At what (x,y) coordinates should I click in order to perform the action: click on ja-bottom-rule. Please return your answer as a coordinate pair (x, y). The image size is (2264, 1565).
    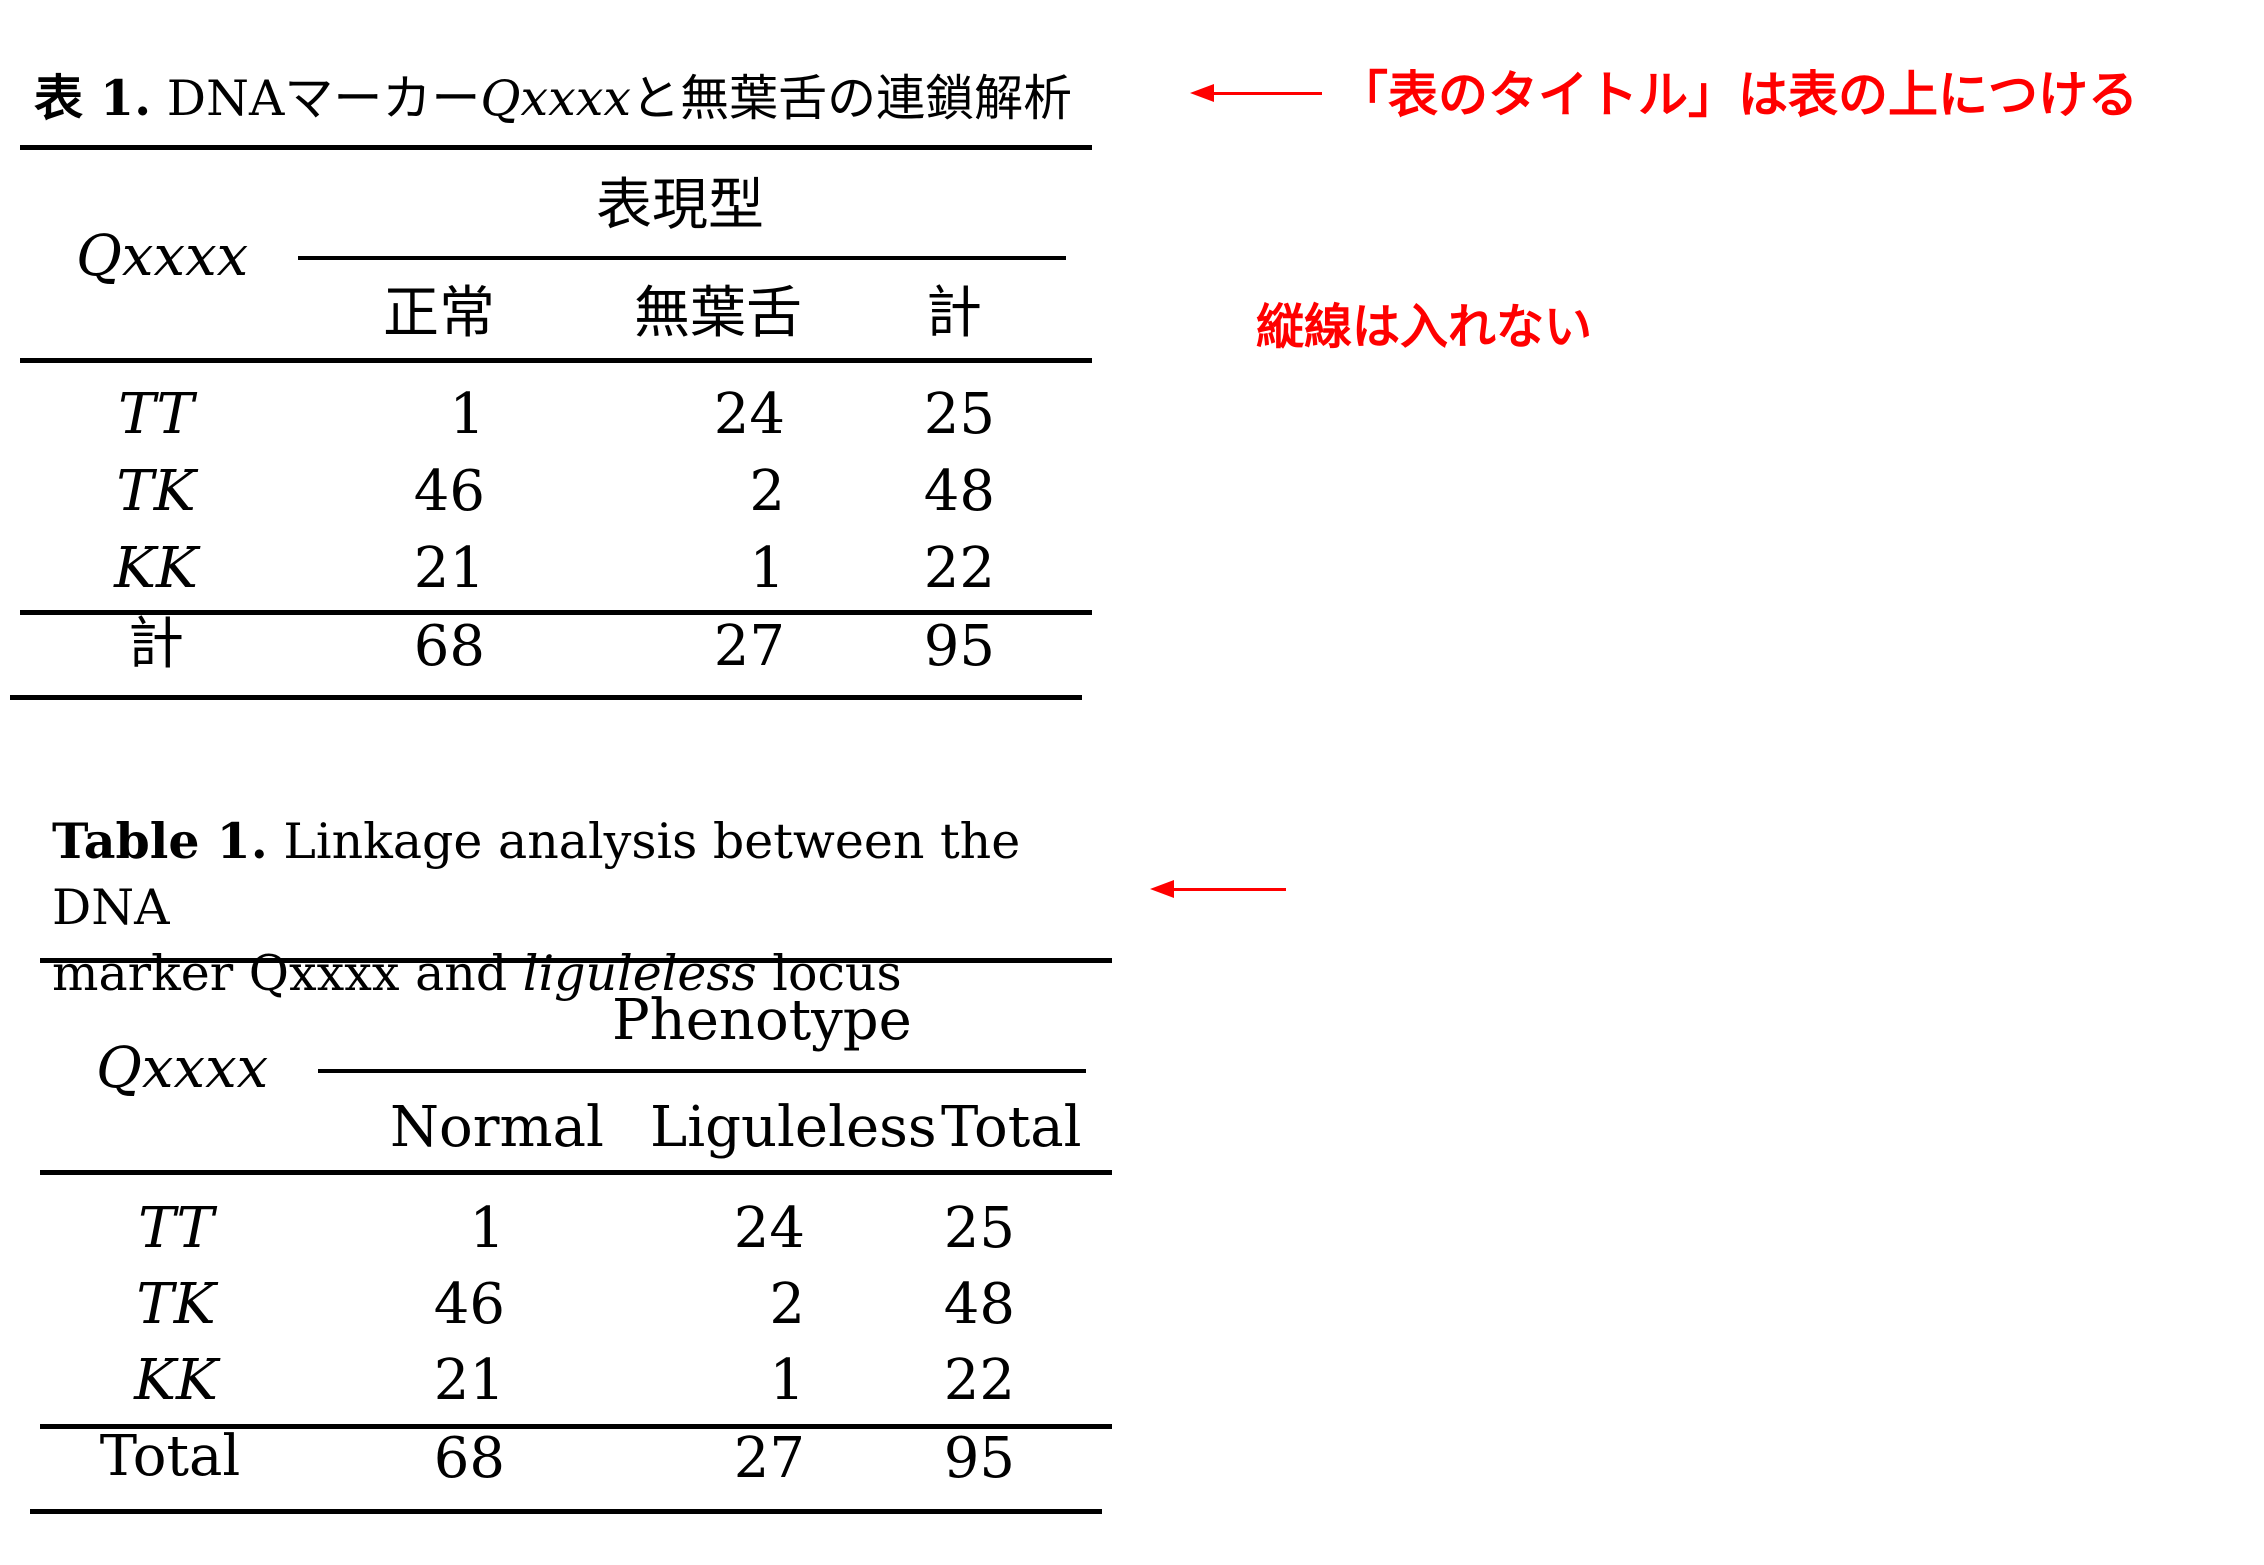
    Looking at the image, I should click on (546, 697).